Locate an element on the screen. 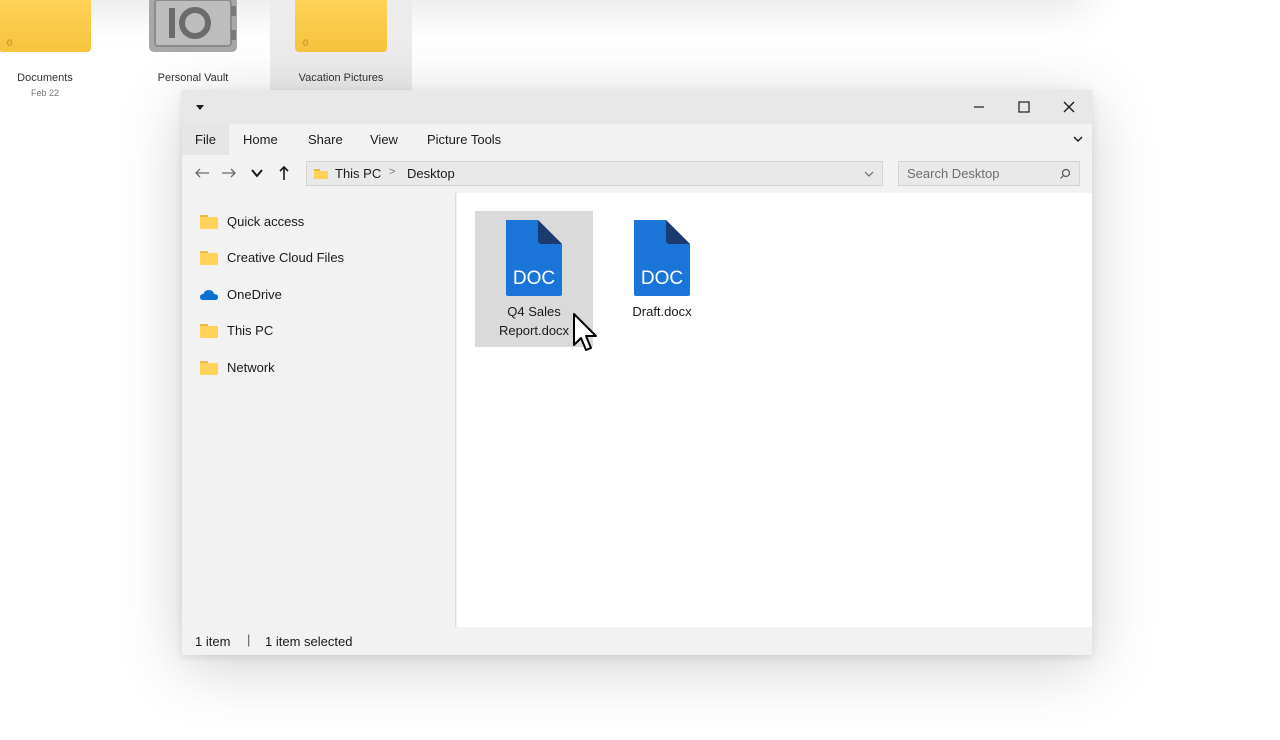 Image resolution: width=1280 pixels, height=740 pixels. sidebar-item-network: Network is located at coordinates (319, 368).